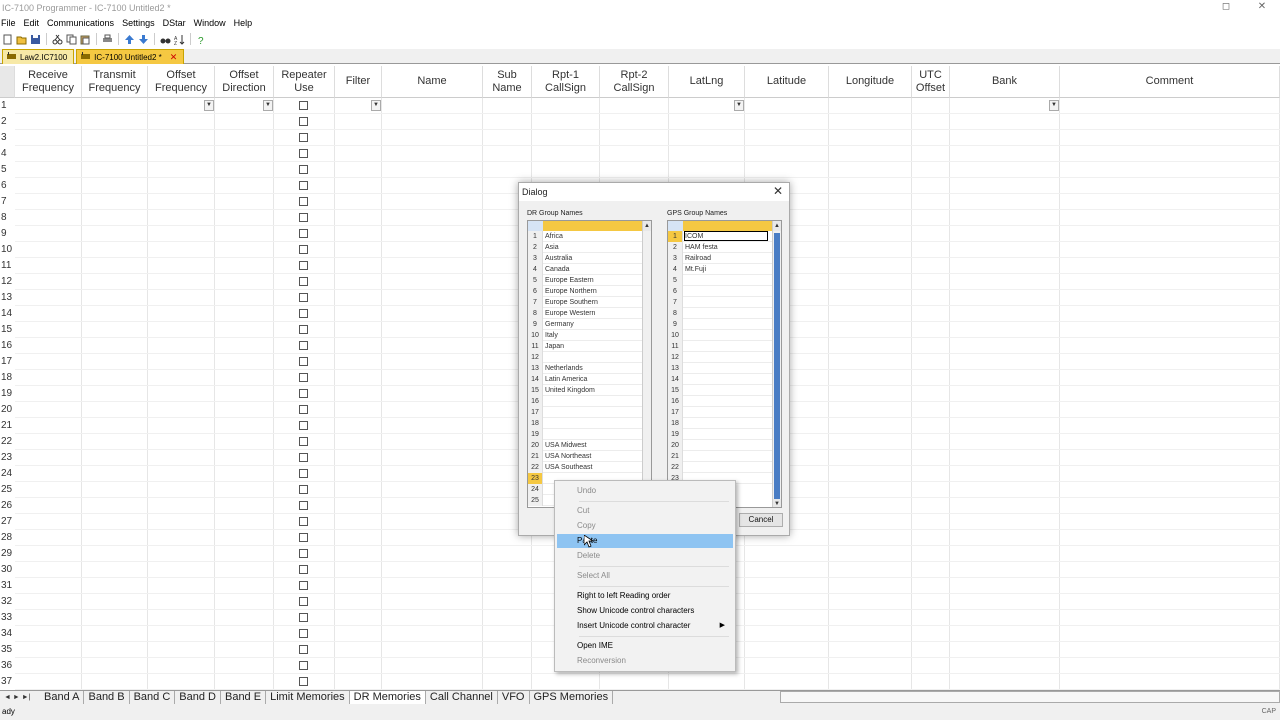 This screenshot has width=1280, height=720. What do you see at coordinates (7, 39) in the screenshot?
I see `new-icon` at bounding box center [7, 39].